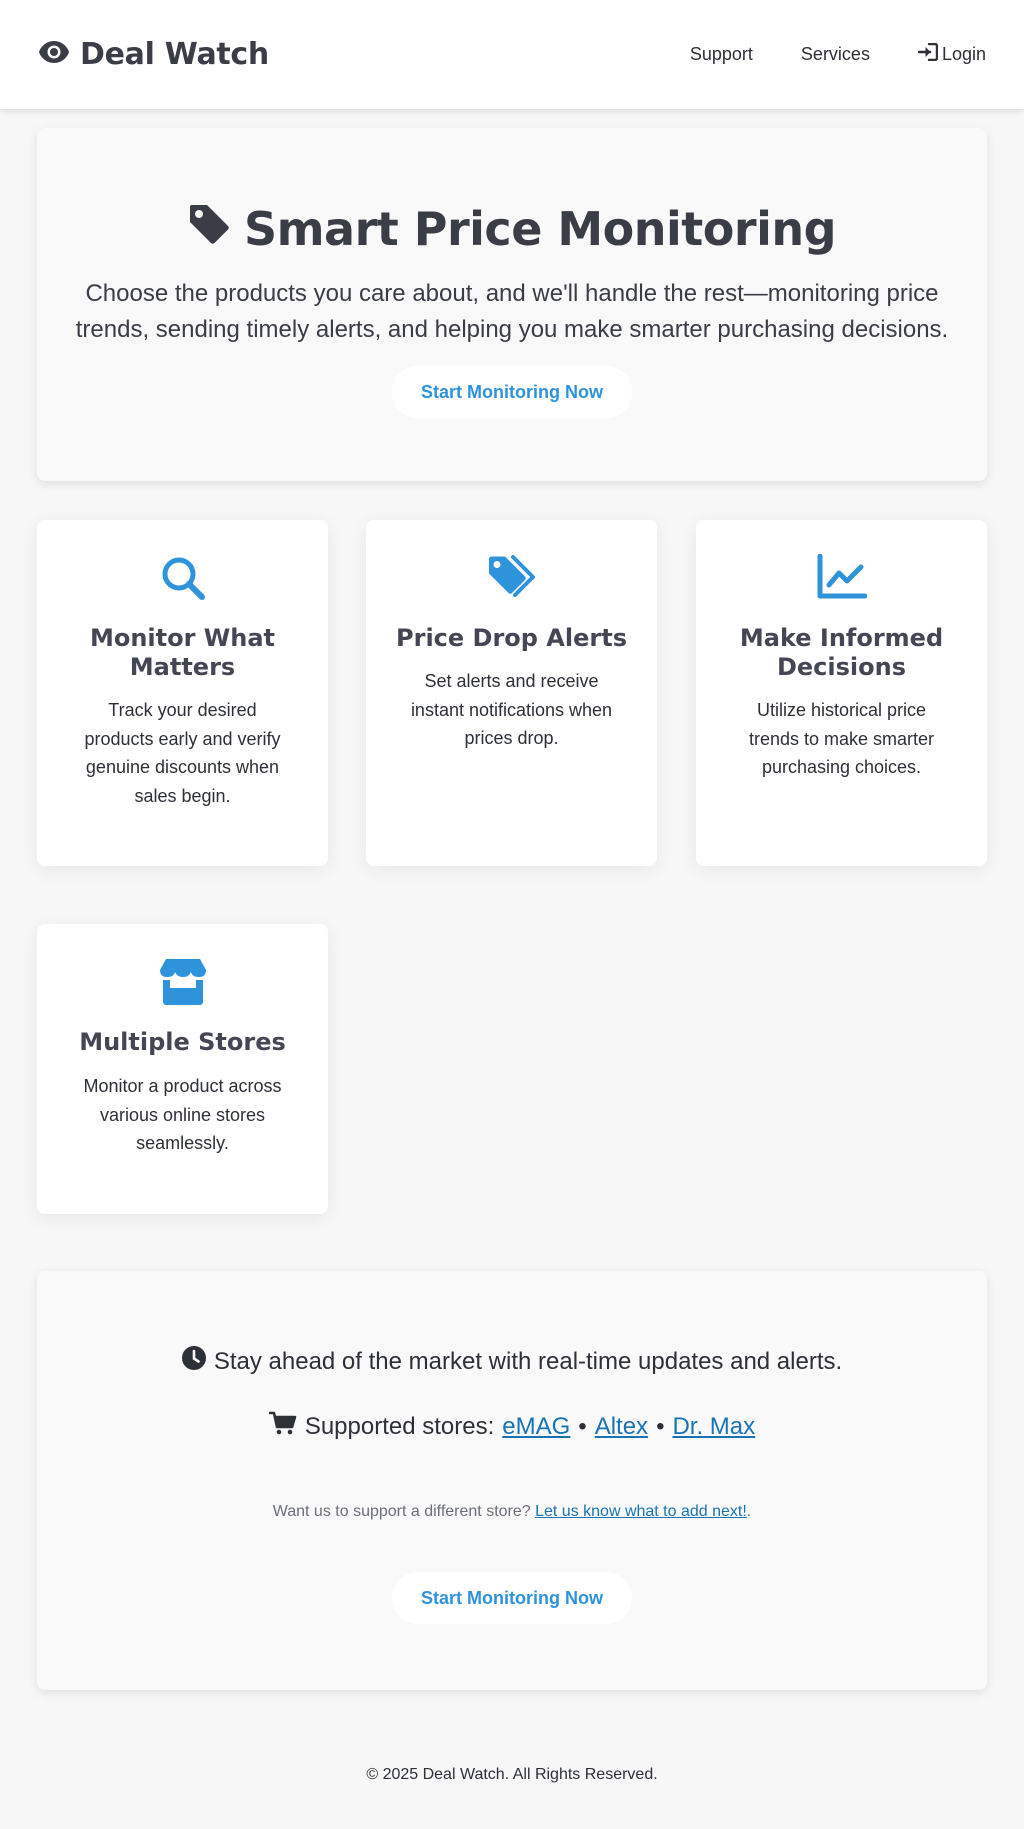 Image resolution: width=1024 pixels, height=1829 pixels. What do you see at coordinates (174, 54) in the screenshot?
I see `brand-name: Deal Watch` at bounding box center [174, 54].